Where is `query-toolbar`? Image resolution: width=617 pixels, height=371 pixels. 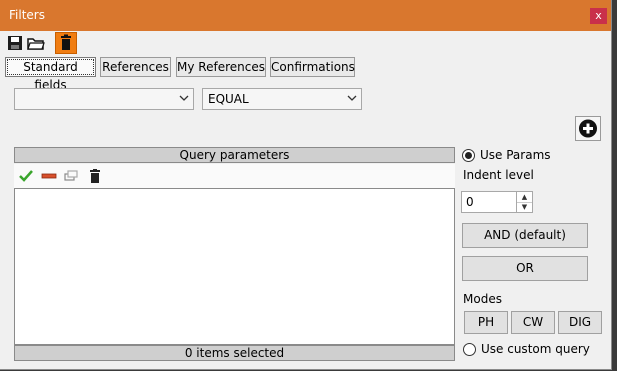
query-toolbar is located at coordinates (234, 176).